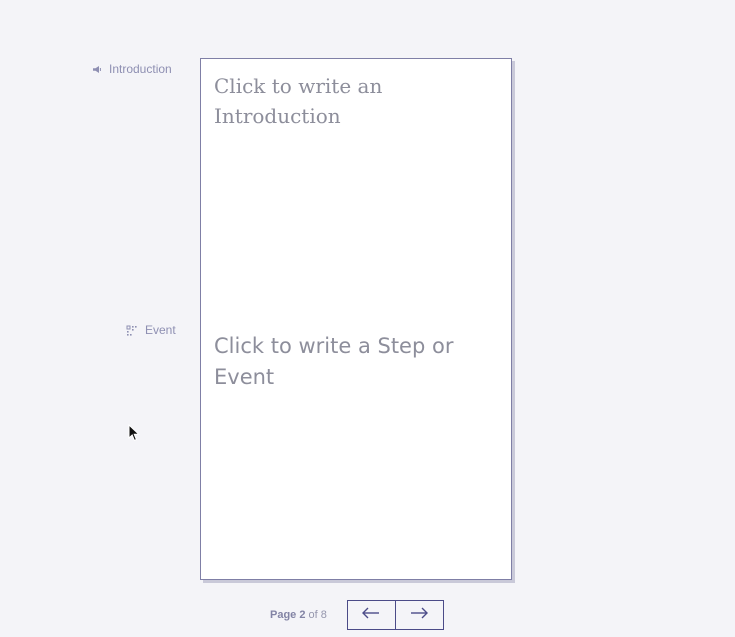  Describe the element at coordinates (283, 615) in the screenshot. I see `page-word: Page` at that location.